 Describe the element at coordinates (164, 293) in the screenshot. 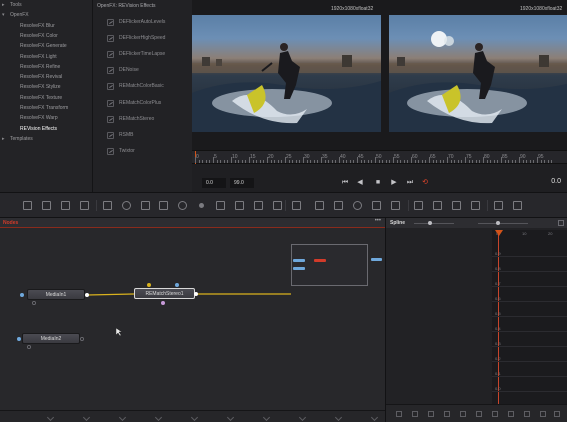

I see `node-rematchstereo1: REMatchStereo1` at that location.